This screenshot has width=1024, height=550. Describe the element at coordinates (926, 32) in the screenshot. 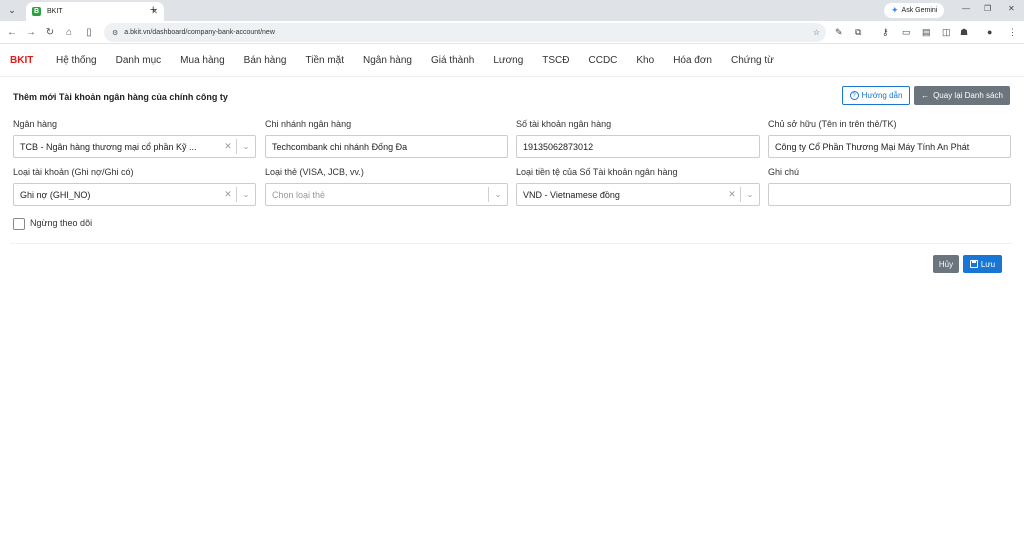

I see `reader-icon: ▤` at that location.